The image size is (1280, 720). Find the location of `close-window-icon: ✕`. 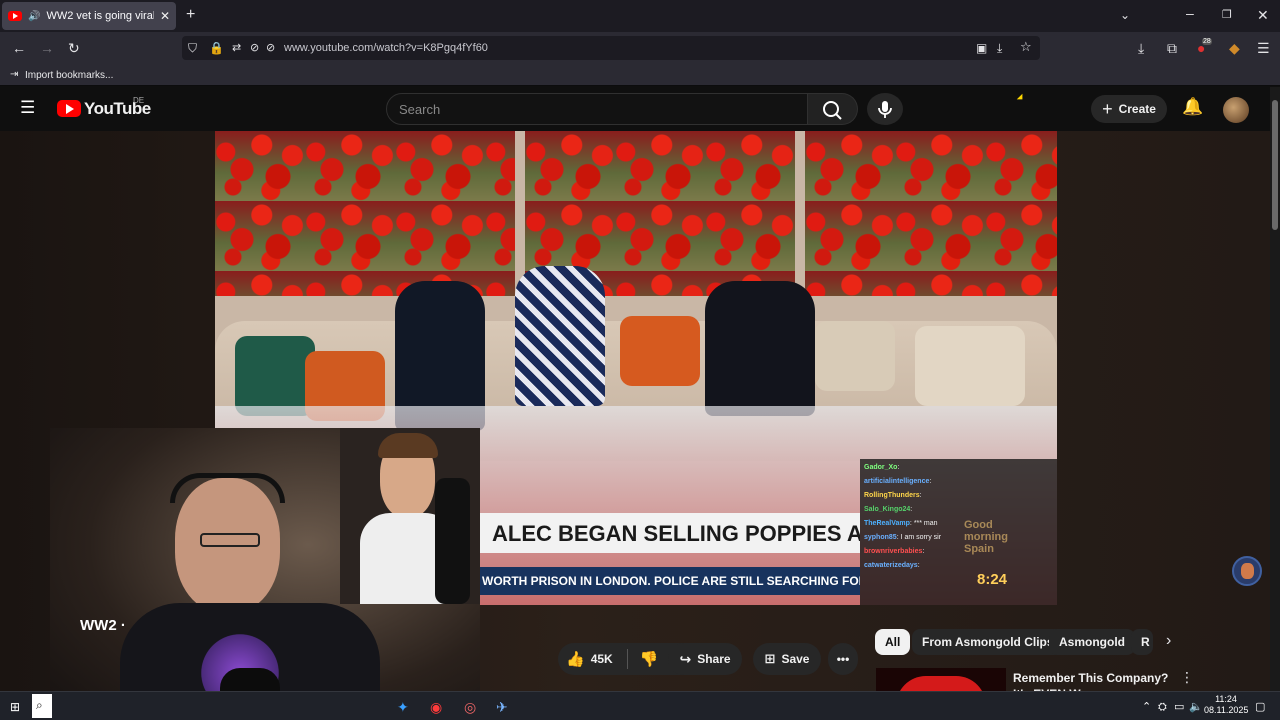

close-window-icon: ✕ is located at coordinates (1263, 15).